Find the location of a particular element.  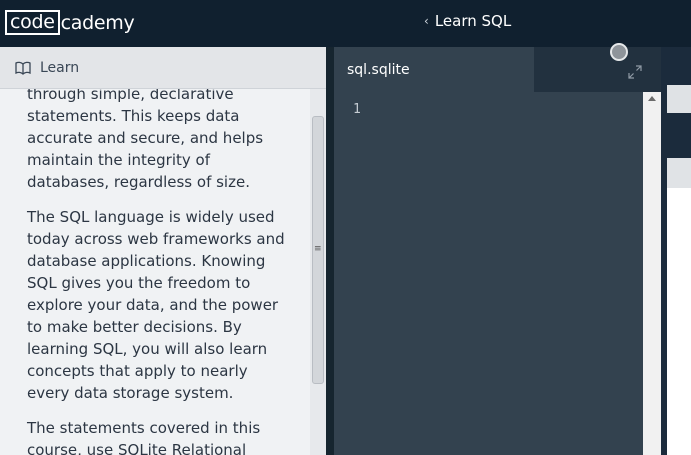

editor-scrollbar is located at coordinates (652, 273).